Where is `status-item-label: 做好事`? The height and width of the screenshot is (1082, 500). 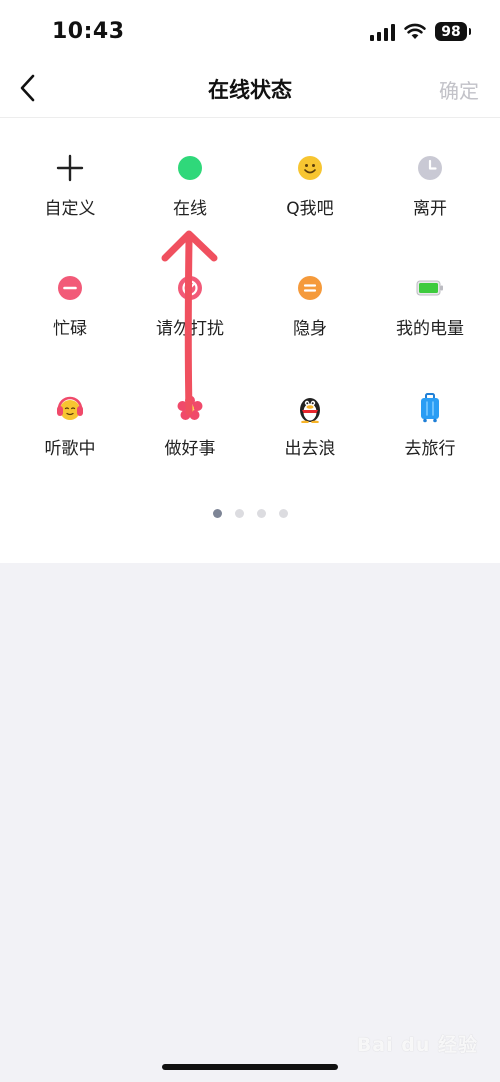 status-item-label: 做好事 is located at coordinates (190, 449).